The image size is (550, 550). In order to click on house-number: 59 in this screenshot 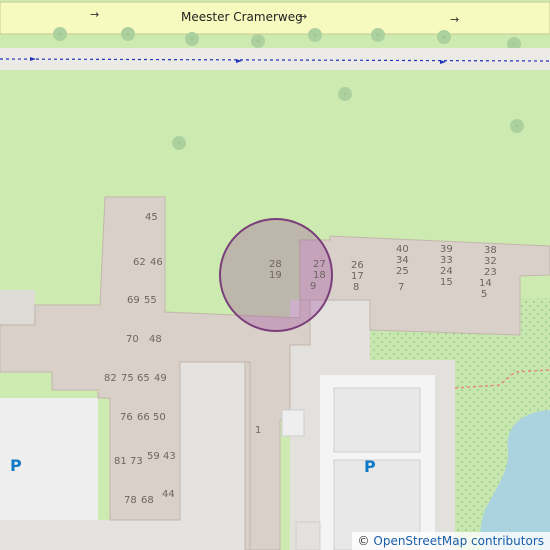, I will do `click(153, 456)`.